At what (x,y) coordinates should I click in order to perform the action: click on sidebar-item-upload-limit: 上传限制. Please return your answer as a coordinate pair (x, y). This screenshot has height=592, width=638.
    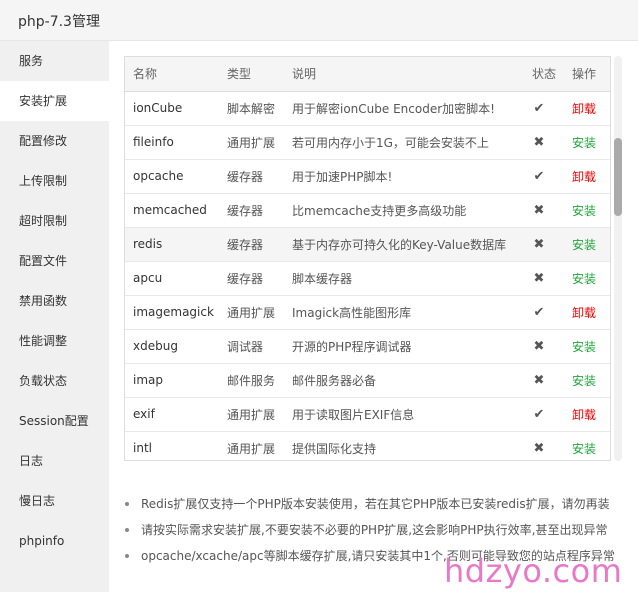
    Looking at the image, I should click on (54, 181).